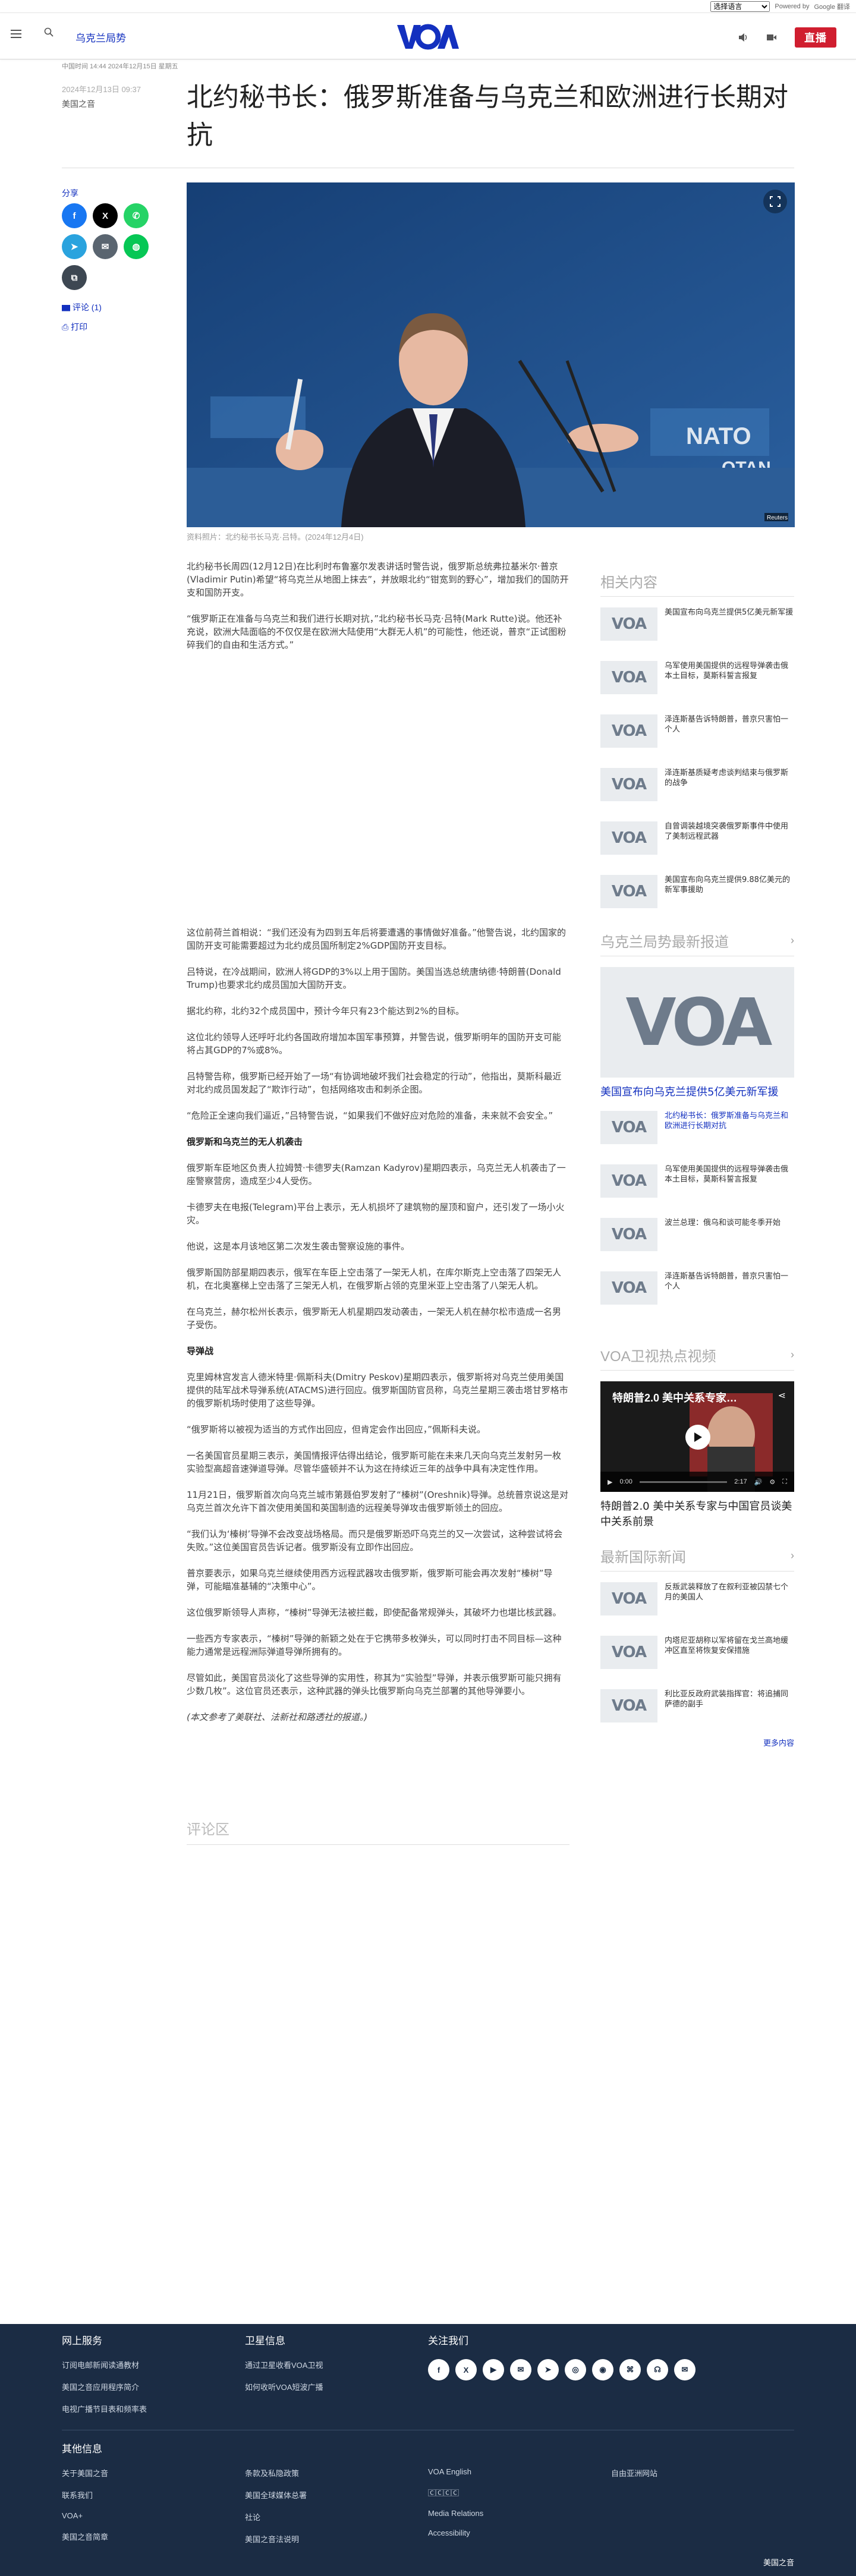 The width and height of the screenshot is (856, 2576). I want to click on print-link: ⎙ 打印, so click(74, 327).